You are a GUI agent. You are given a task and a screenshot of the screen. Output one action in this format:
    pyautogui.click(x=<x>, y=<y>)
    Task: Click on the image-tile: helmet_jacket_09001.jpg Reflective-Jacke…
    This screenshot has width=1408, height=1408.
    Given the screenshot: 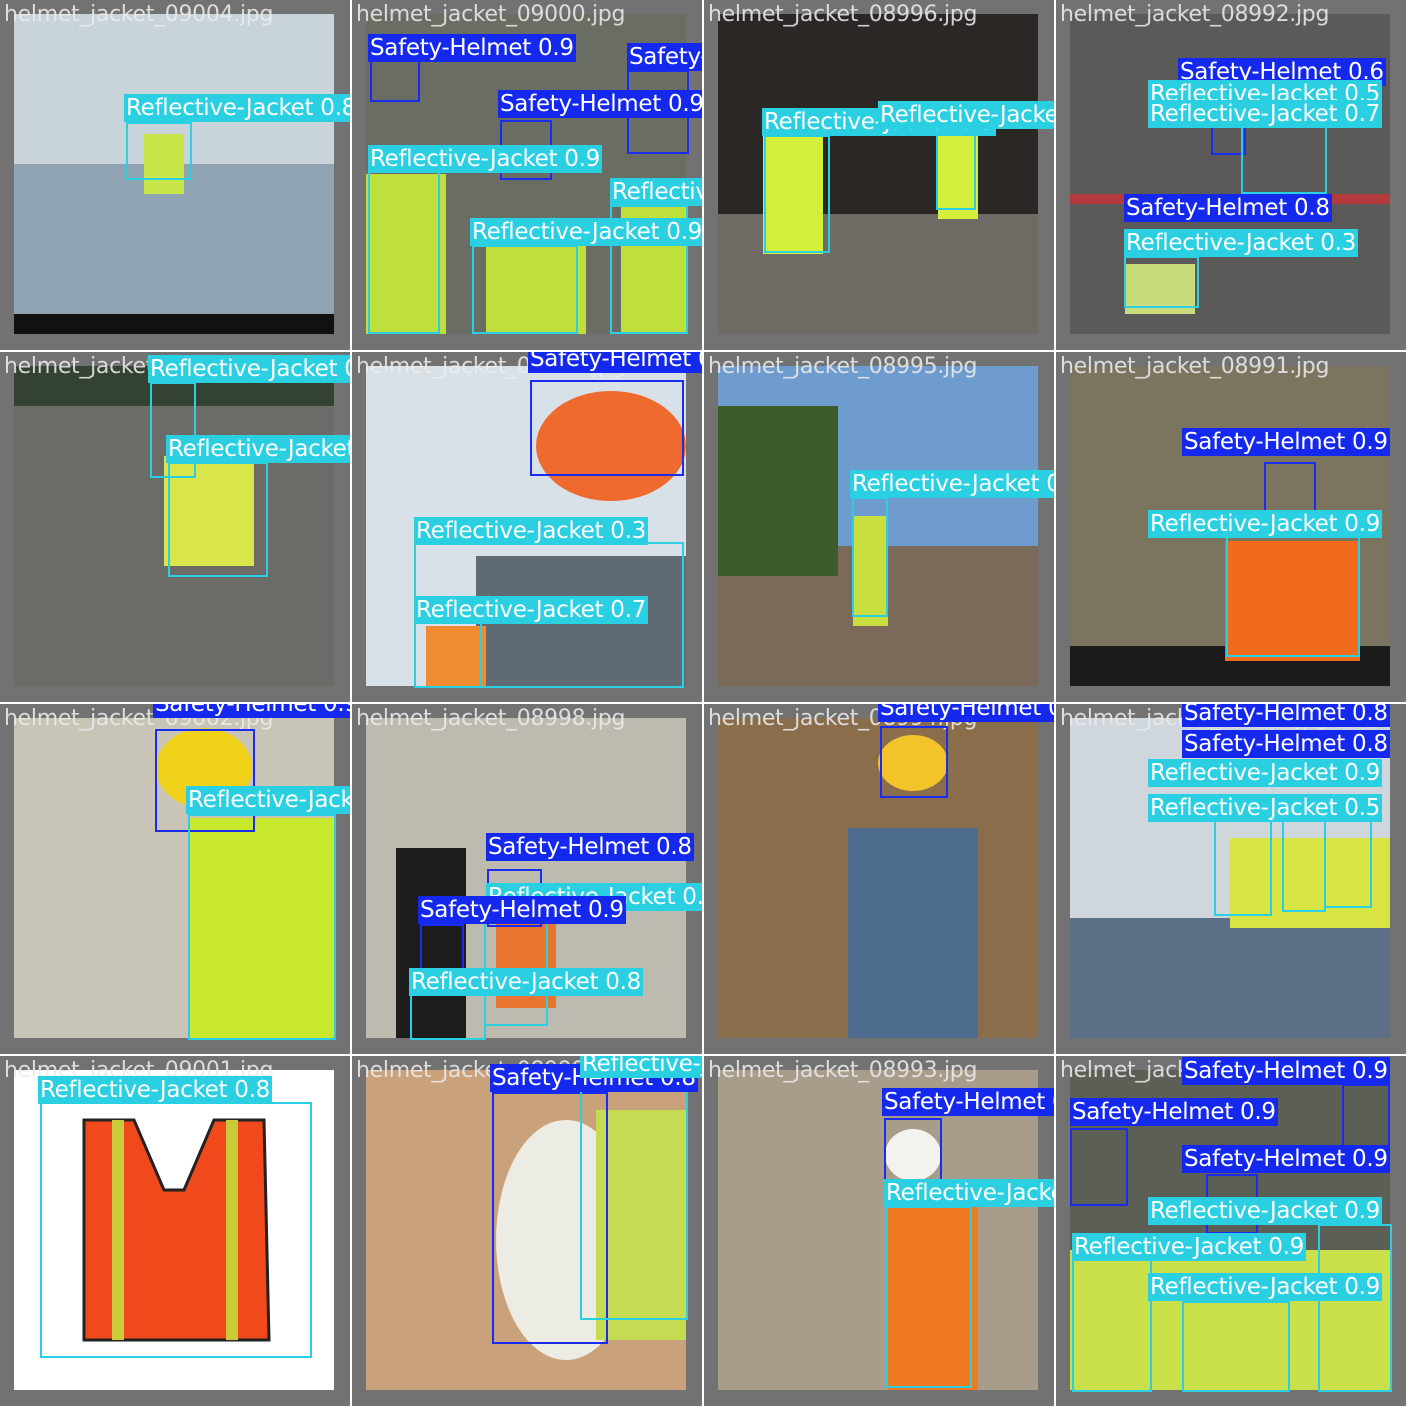 What is the action you would take?
    pyautogui.click(x=175, y=1231)
    